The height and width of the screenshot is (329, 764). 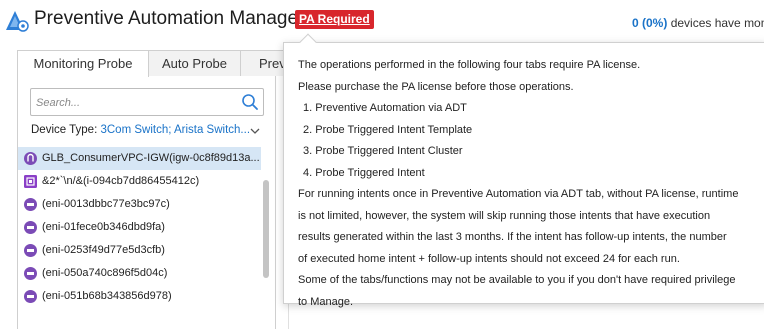 I want to click on device-name: (eni-01fece0b346dbd9fa), so click(x=103, y=227).